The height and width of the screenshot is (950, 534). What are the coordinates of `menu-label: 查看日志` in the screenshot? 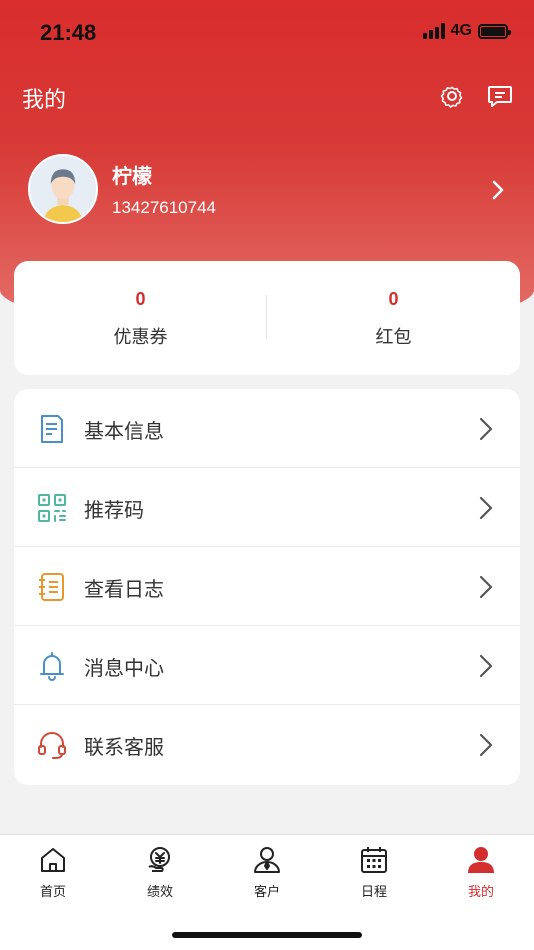 It's located at (124, 589).